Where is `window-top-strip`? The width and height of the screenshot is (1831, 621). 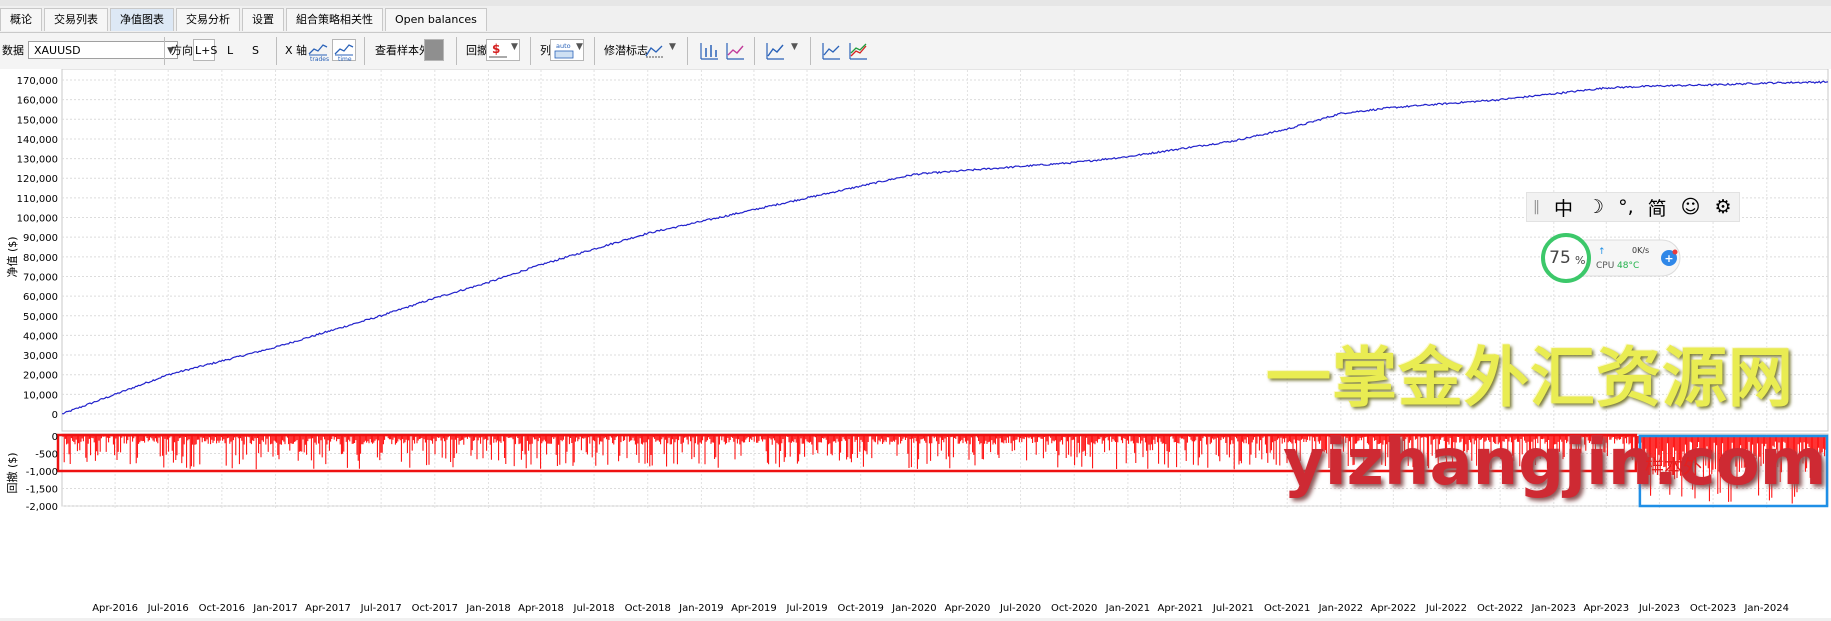 window-top-strip is located at coordinates (915, 3).